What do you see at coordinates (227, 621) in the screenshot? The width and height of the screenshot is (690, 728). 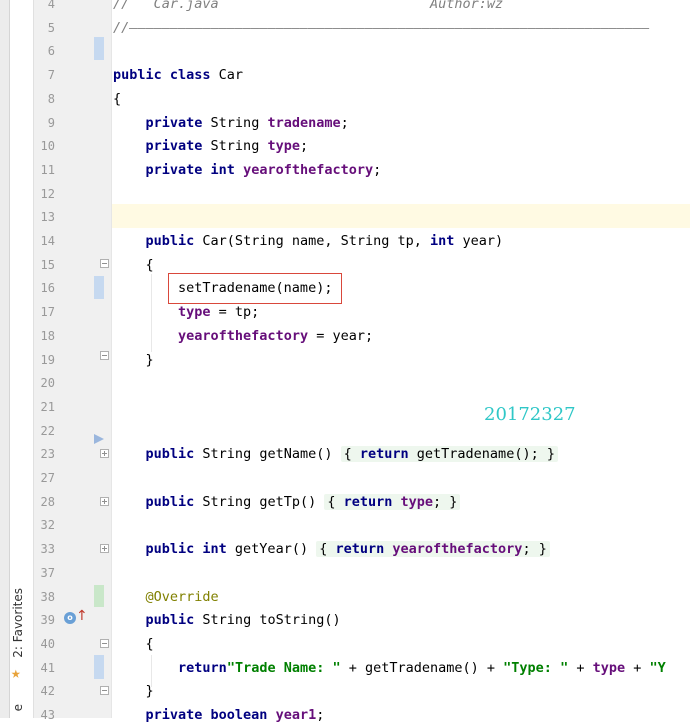 I see `code-text: public String toString()` at bounding box center [227, 621].